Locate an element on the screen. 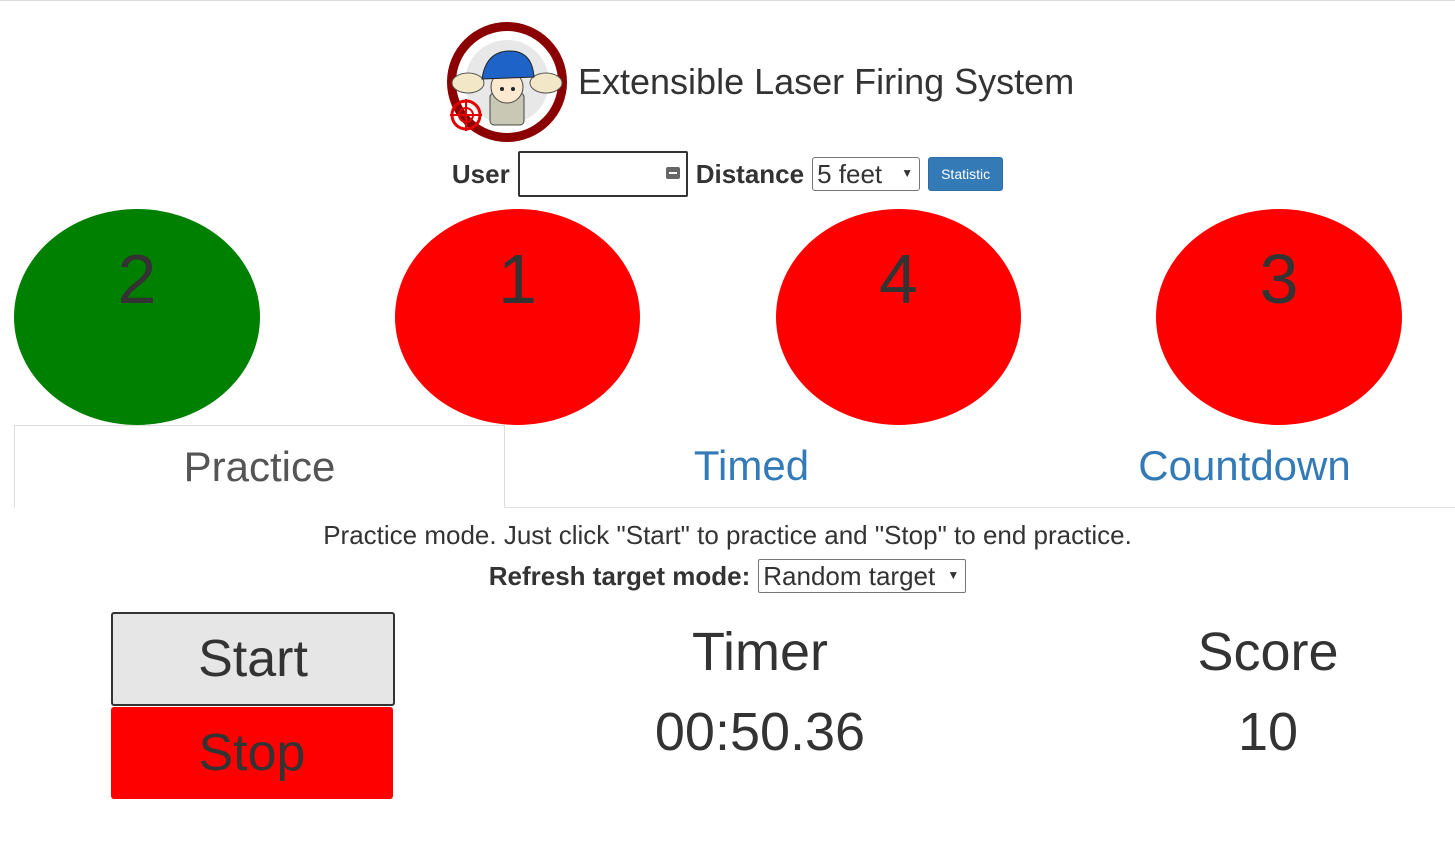  target-1: 1 is located at coordinates (517, 317).